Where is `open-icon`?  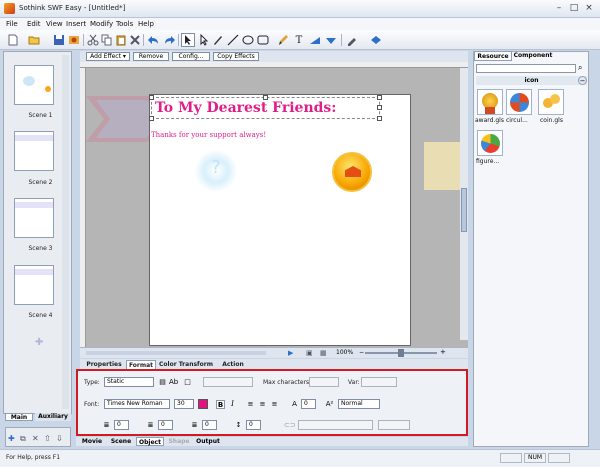
open-icon is located at coordinates (34, 40).